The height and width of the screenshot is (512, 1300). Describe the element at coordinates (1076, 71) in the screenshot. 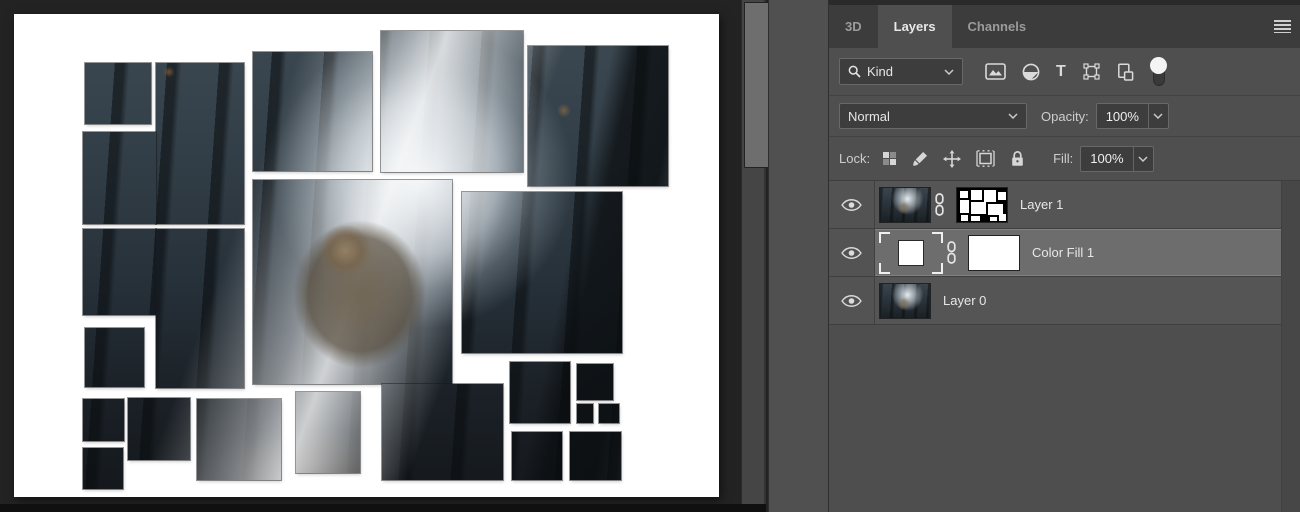

I see `filter-icon-group: T` at that location.